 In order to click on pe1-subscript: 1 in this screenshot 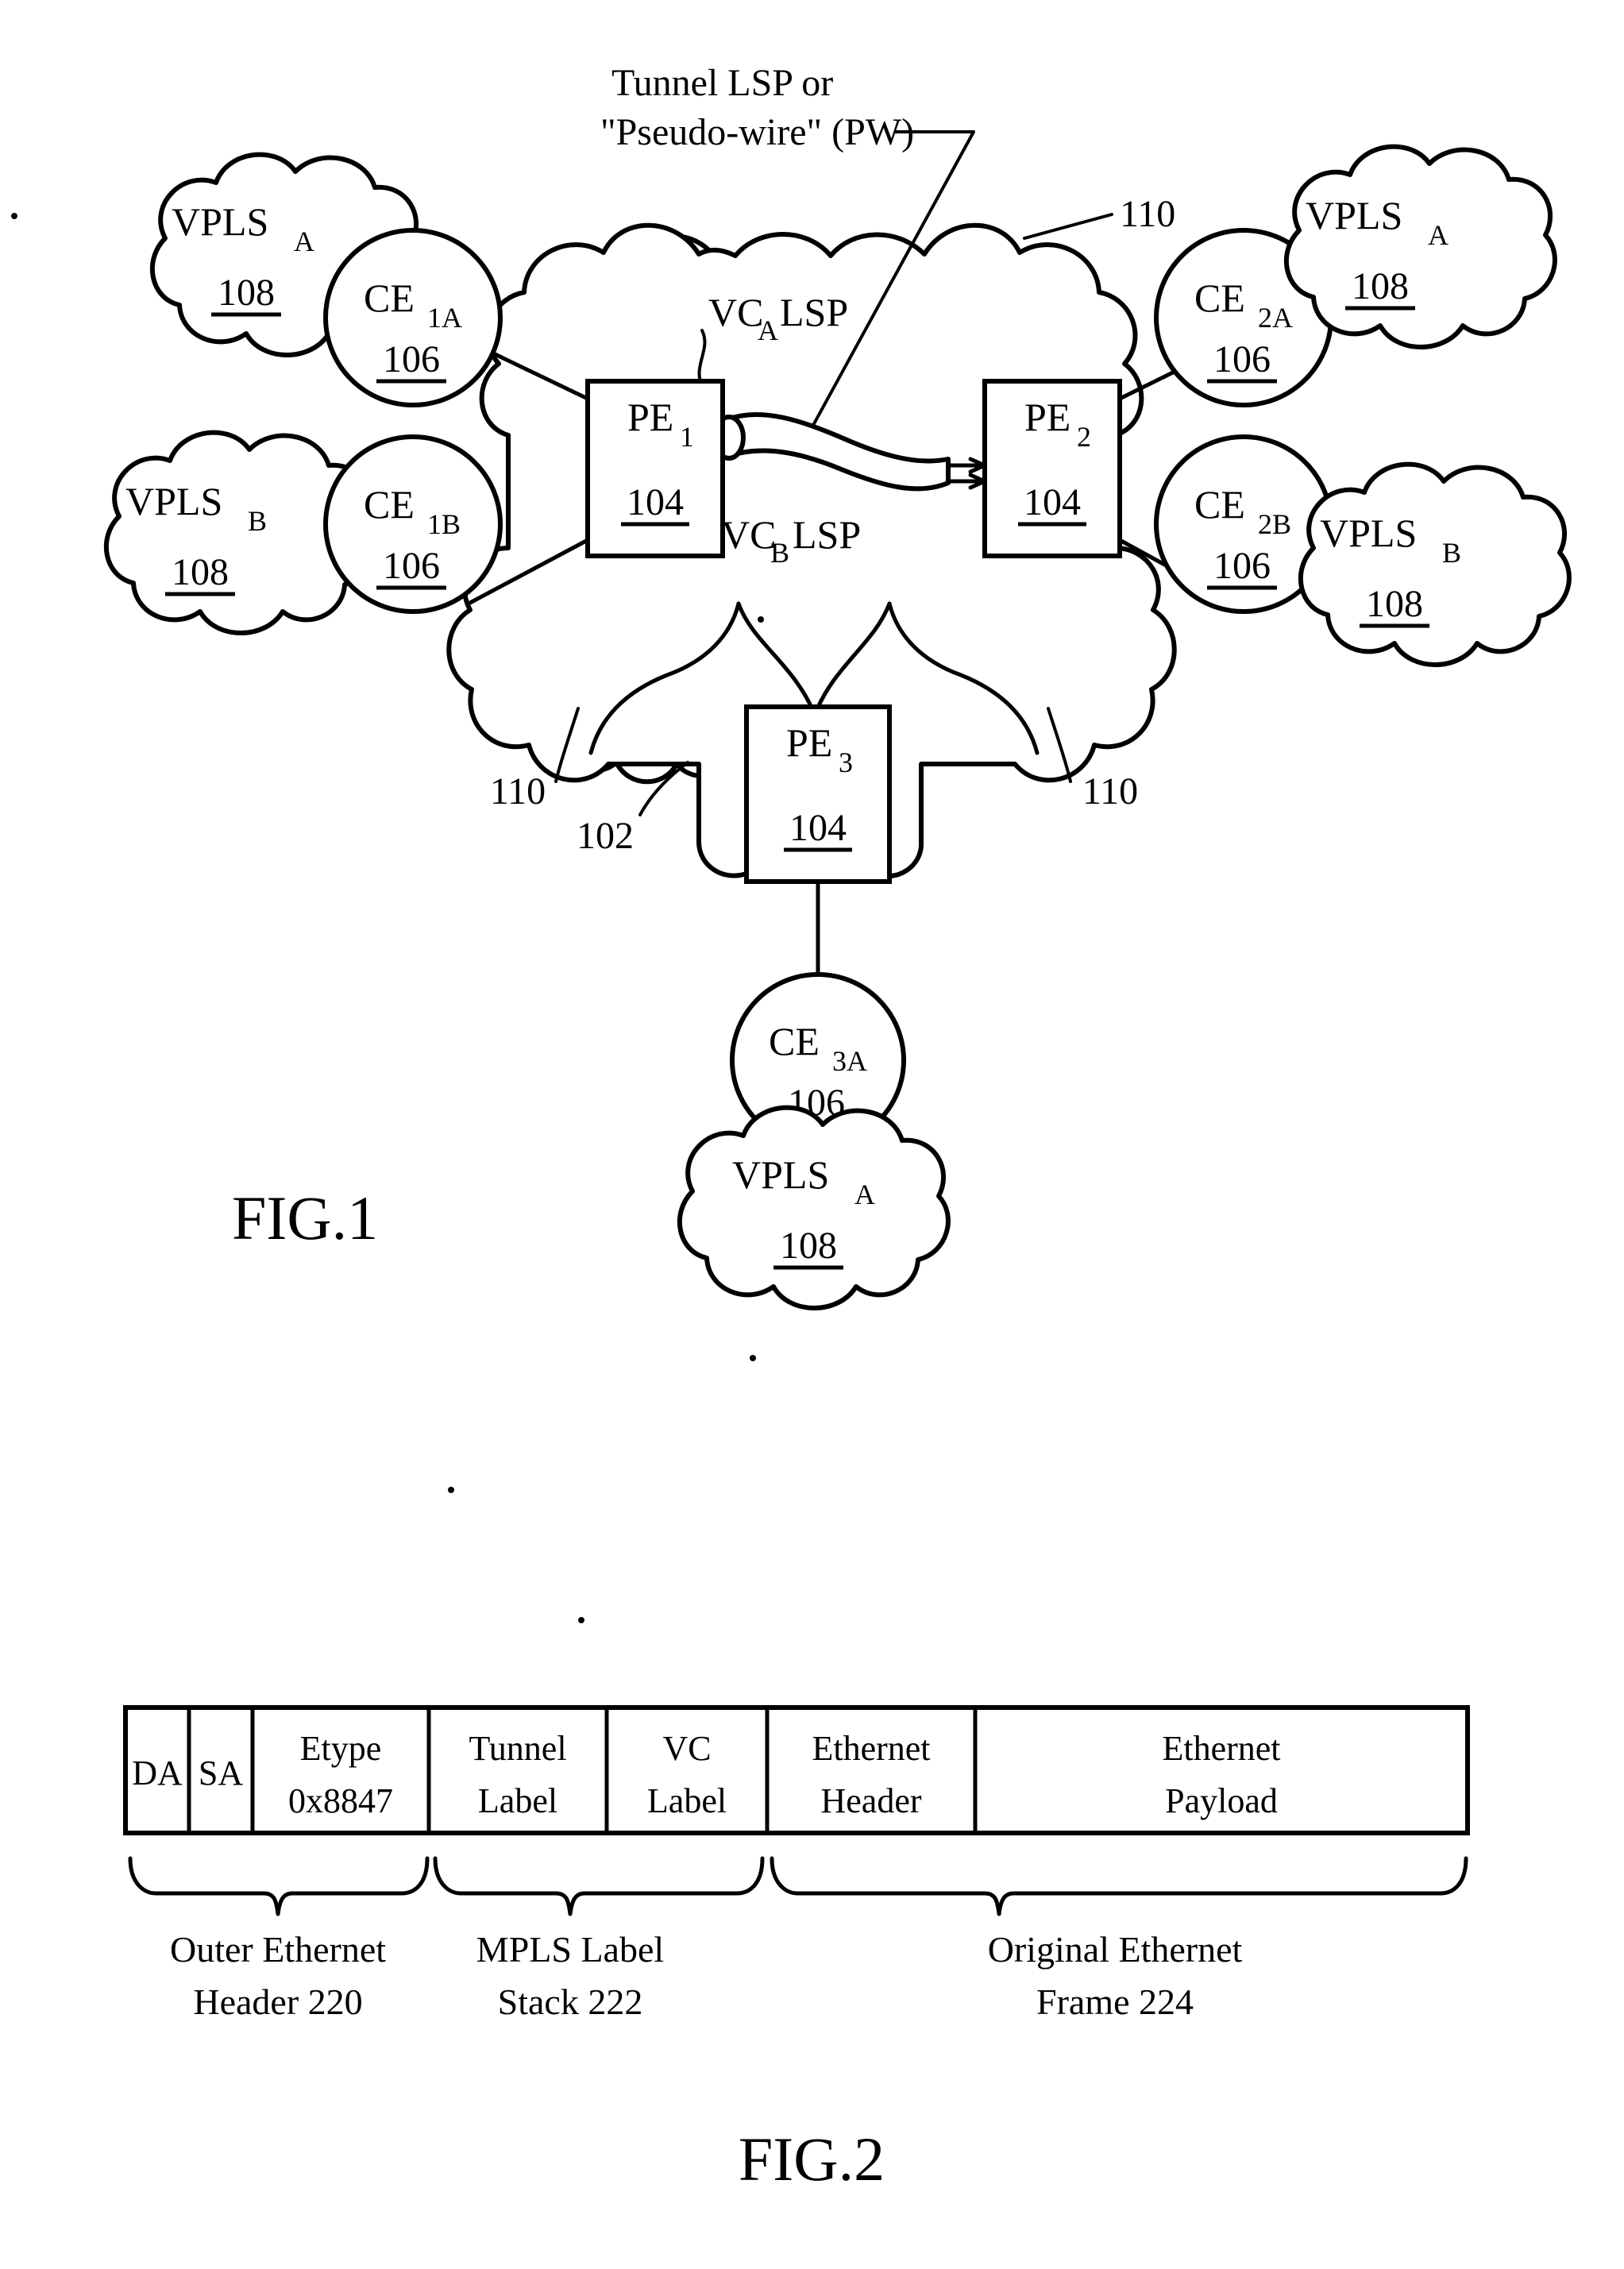, I will do `click(687, 437)`.